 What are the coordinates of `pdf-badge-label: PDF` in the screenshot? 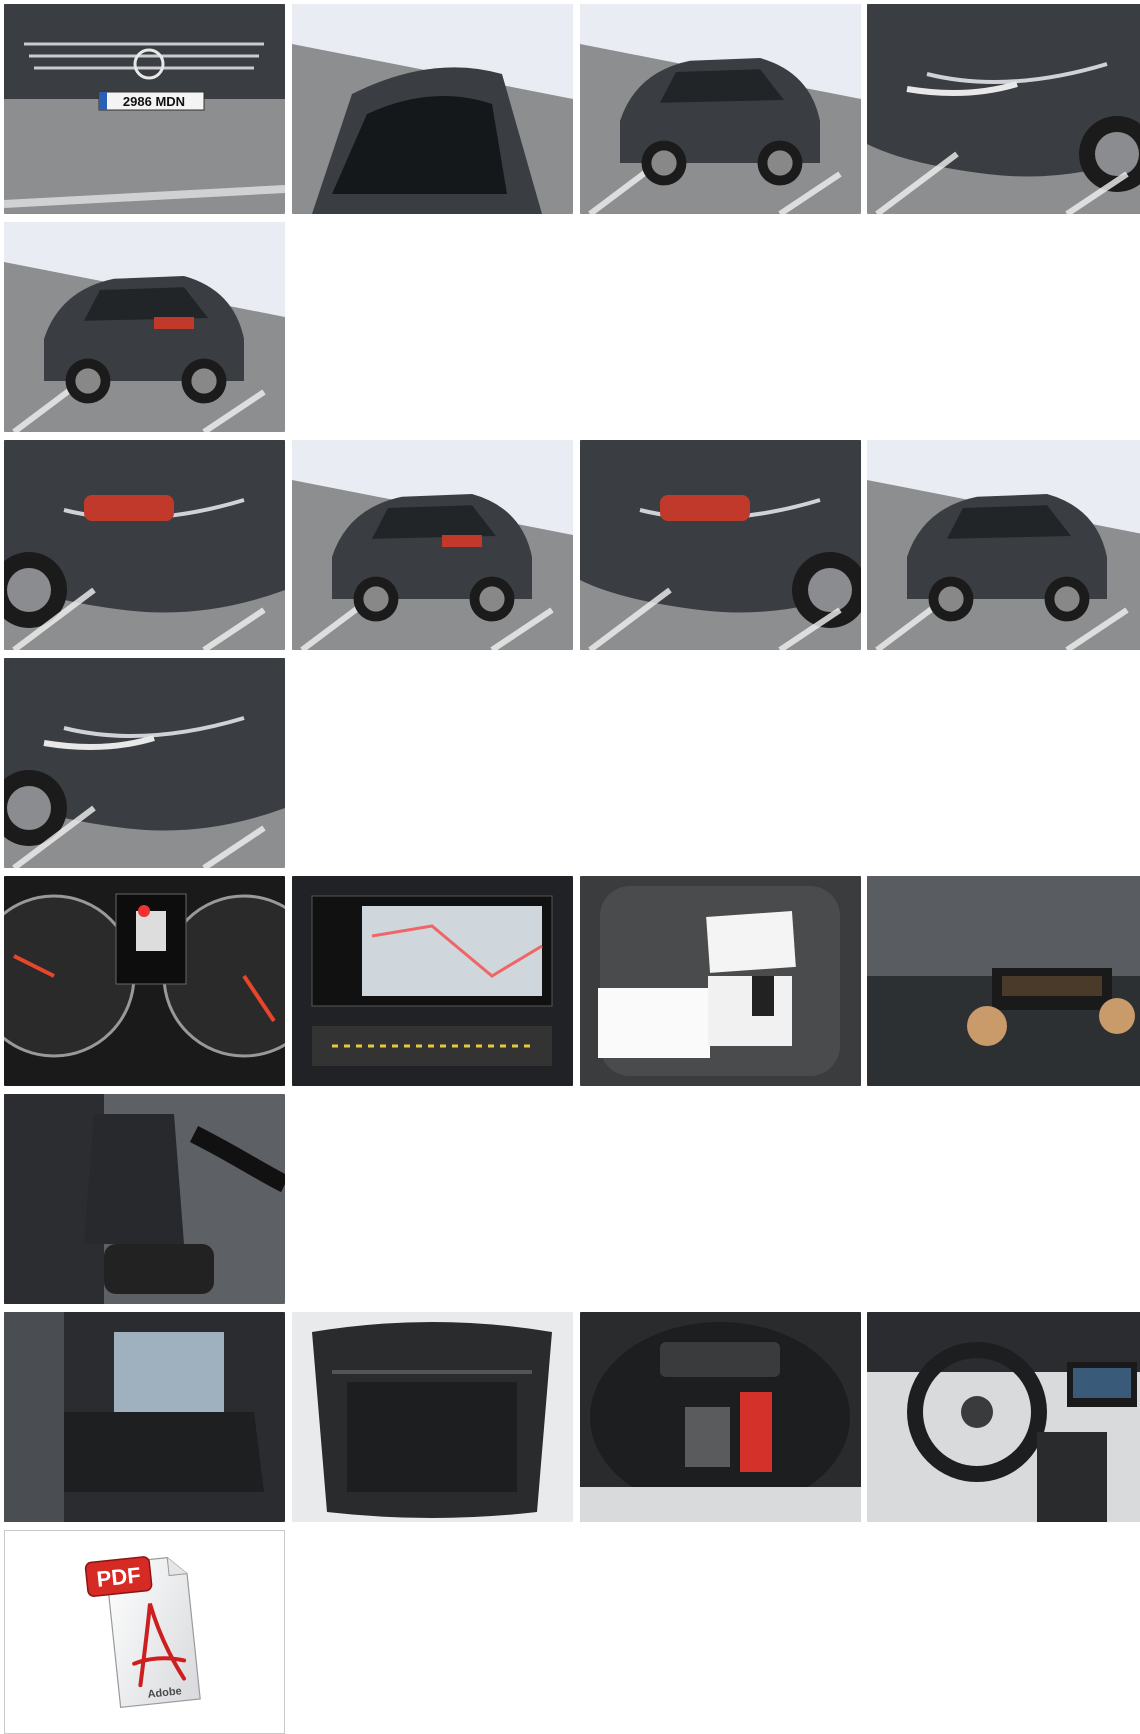 It's located at (118, 1576).